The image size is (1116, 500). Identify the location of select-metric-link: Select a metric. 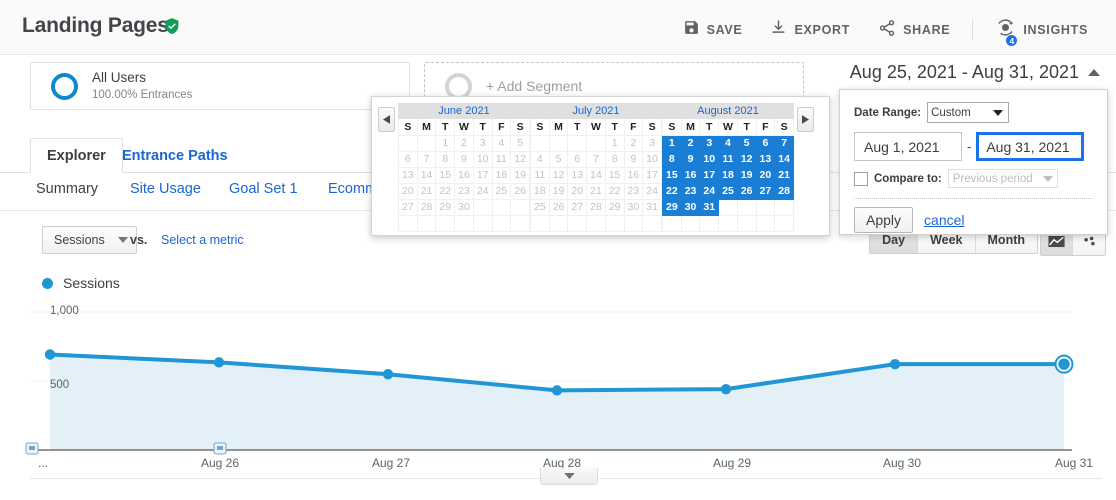
(202, 240).